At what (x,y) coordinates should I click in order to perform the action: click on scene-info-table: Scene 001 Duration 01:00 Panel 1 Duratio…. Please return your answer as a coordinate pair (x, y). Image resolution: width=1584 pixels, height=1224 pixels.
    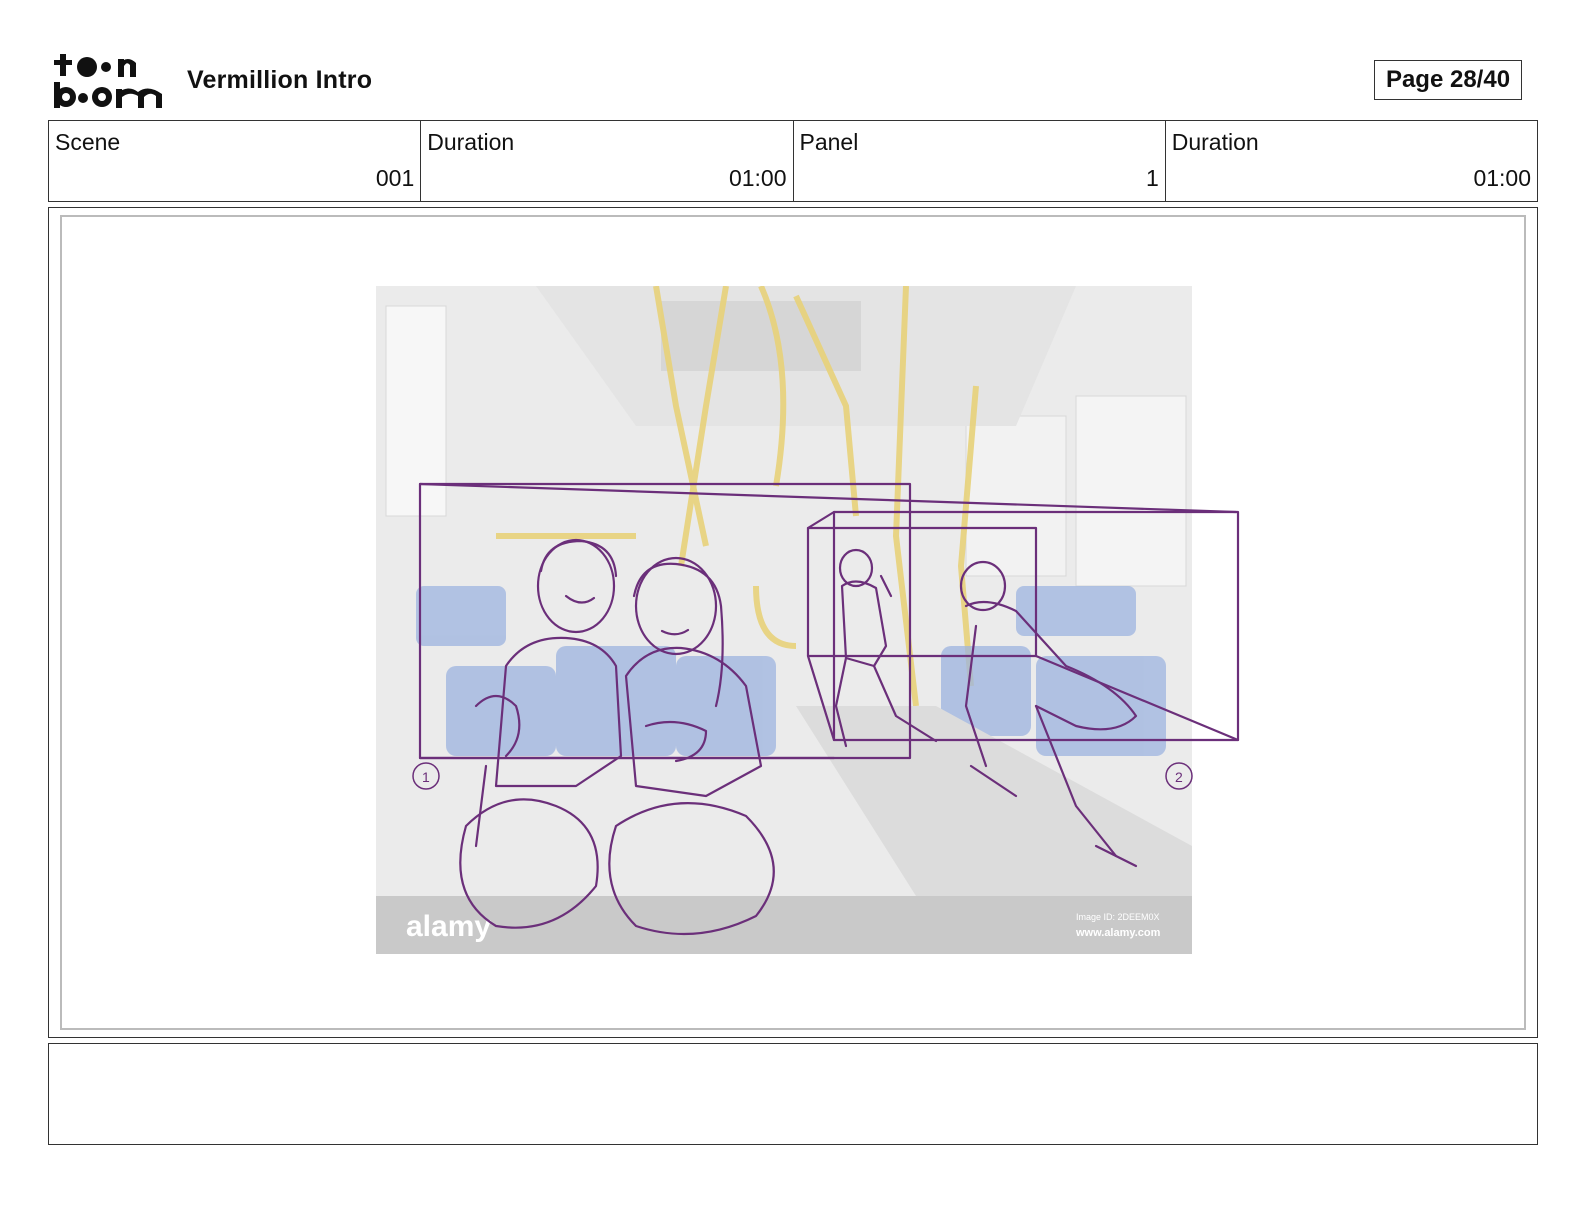
    Looking at the image, I should click on (793, 161).